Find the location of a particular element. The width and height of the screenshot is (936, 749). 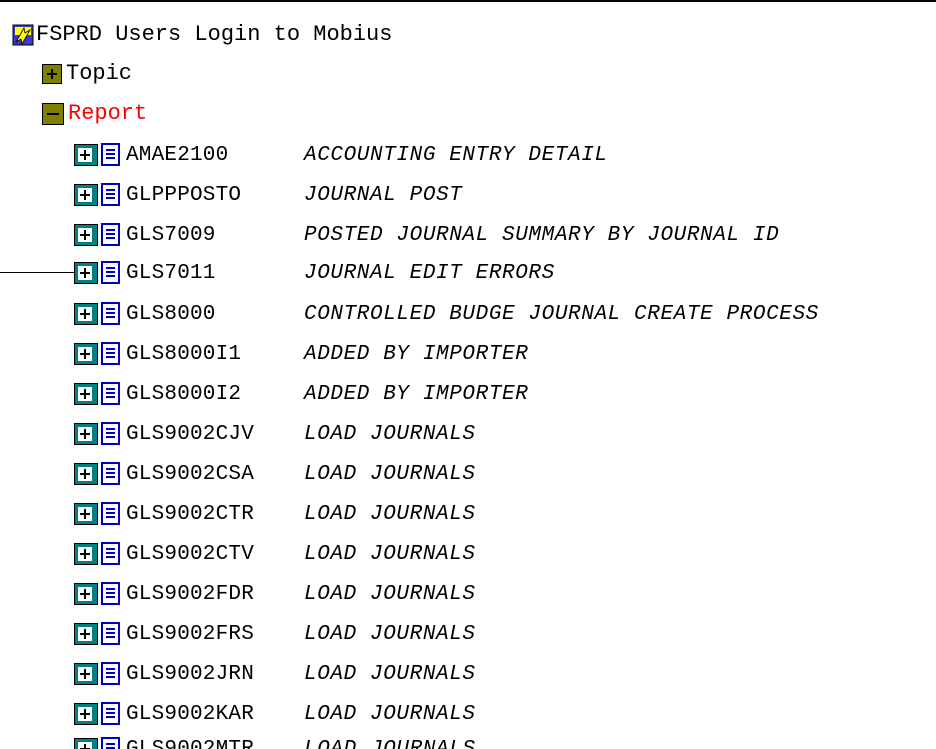

report-item: GLS8000I2 ADDED BY IMPORTER is located at coordinates (301, 394).